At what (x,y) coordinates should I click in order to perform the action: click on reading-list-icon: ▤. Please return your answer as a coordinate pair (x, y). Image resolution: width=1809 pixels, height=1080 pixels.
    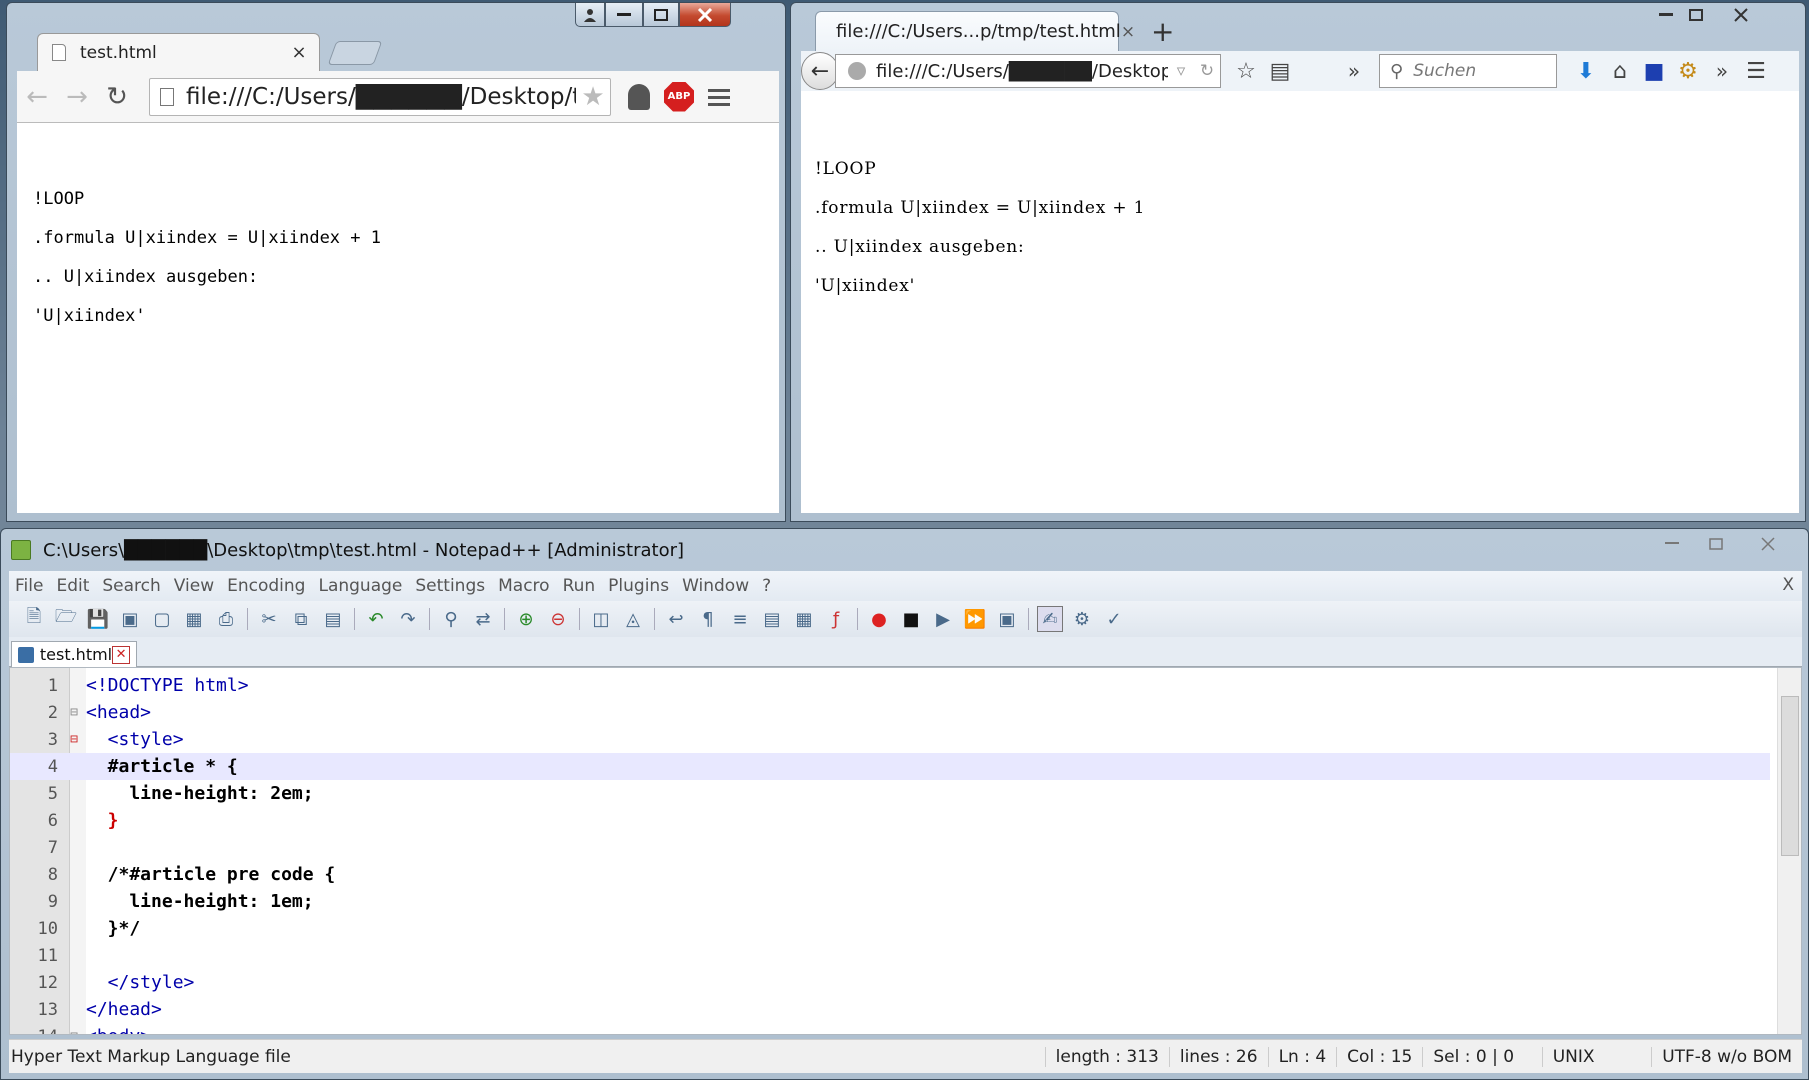
    Looking at the image, I should click on (1280, 71).